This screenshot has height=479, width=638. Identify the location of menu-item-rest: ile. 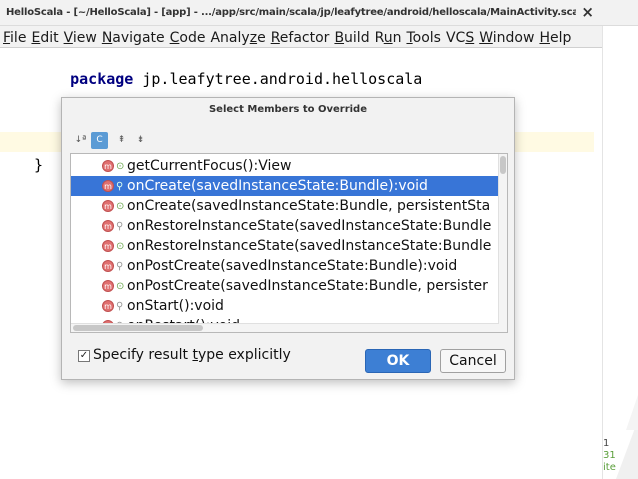
(18, 38).